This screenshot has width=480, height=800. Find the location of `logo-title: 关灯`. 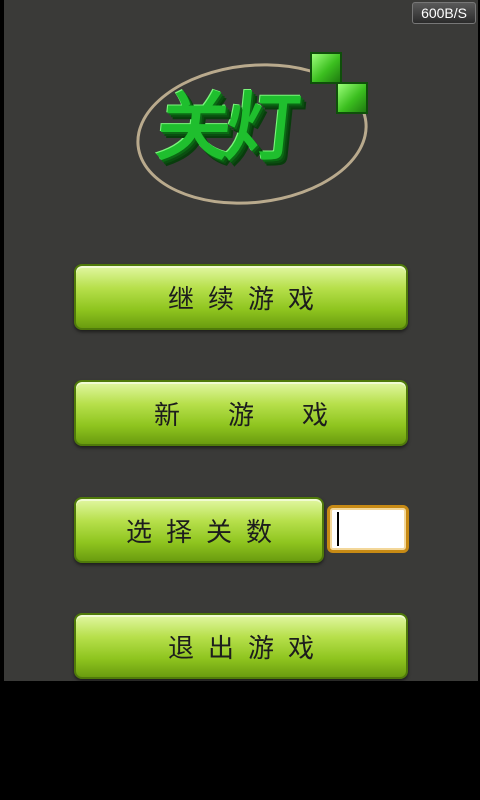

logo-title: 关灯 is located at coordinates (225, 128).